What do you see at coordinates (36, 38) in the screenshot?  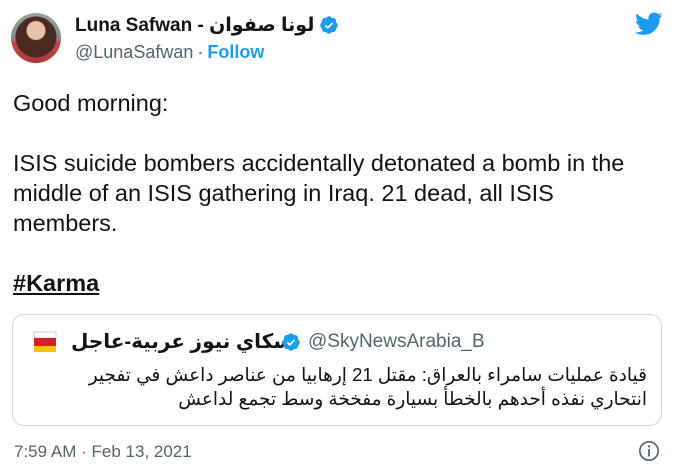 I see `avatar` at bounding box center [36, 38].